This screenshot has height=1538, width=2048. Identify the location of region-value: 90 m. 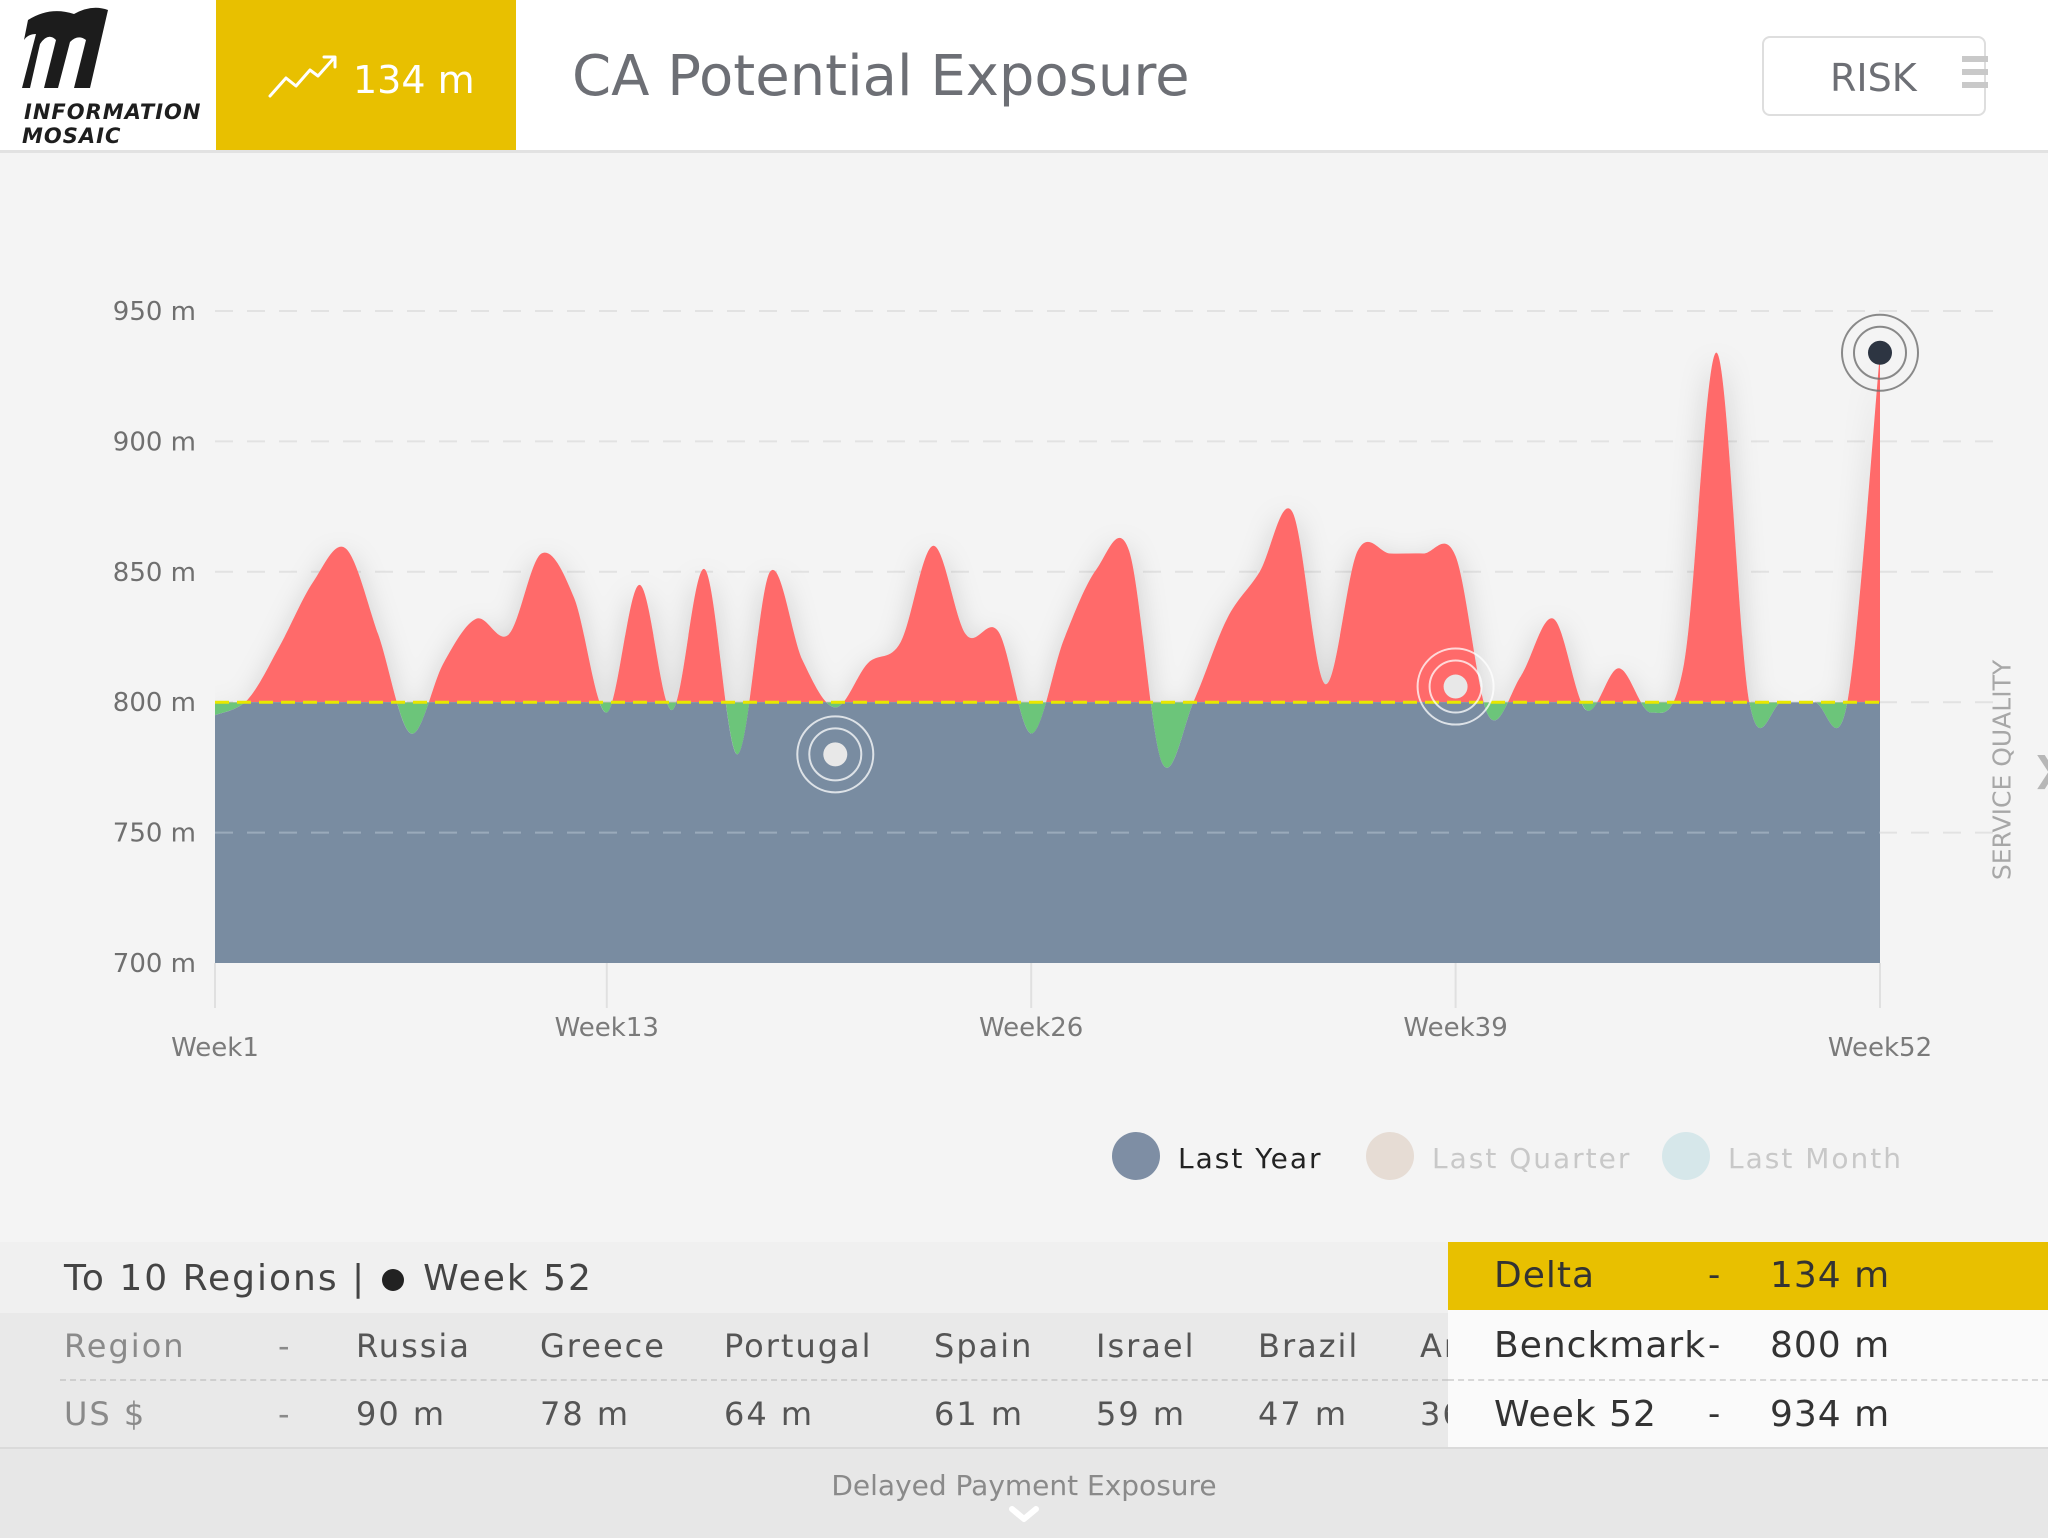
(401, 1414).